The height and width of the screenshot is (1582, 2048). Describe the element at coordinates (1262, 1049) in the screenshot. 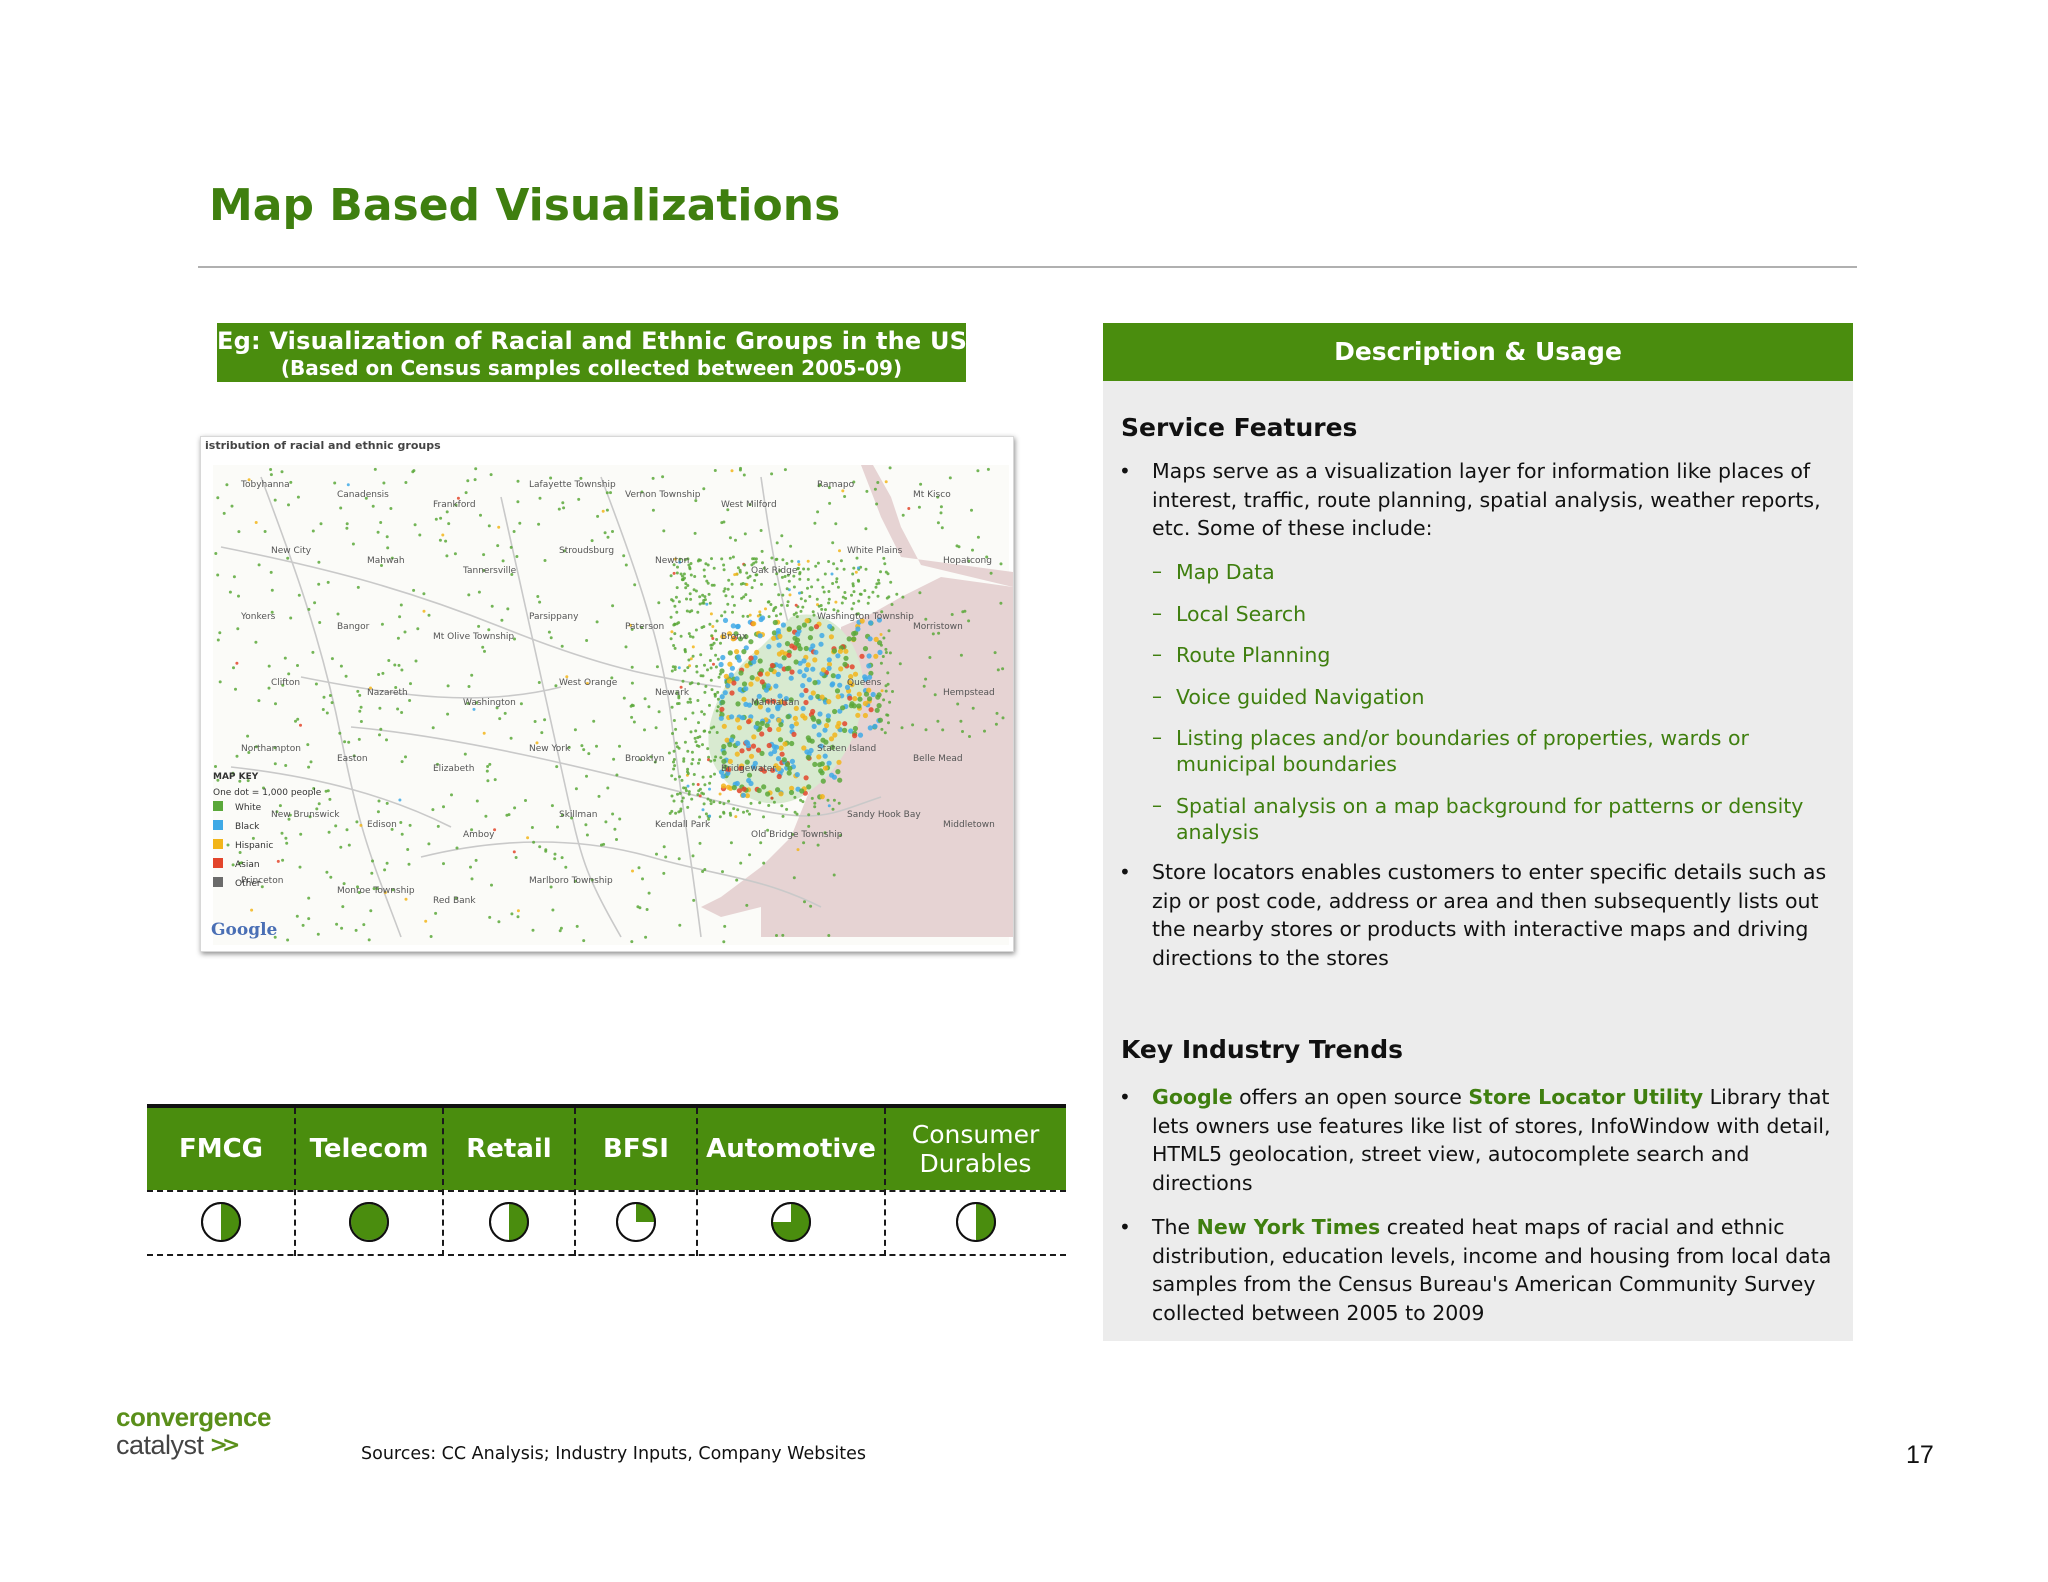

I see `key-trends-heading: Key Industry Trends` at that location.